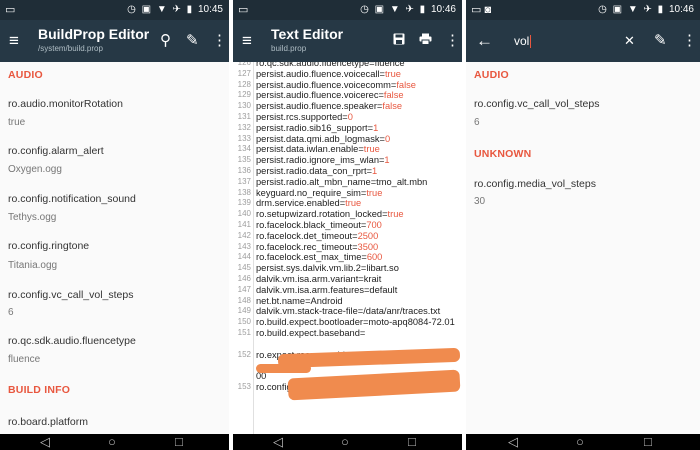 The width and height of the screenshot is (700, 450). Describe the element at coordinates (399, 41) in the screenshot. I see `save-icon` at that location.